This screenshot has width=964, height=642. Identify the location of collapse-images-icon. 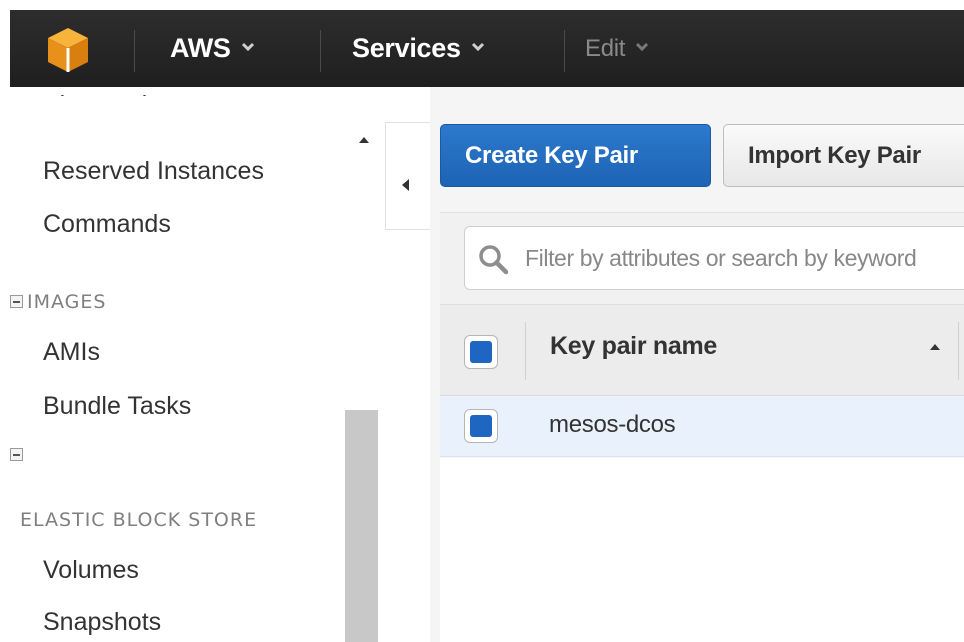
(16, 301).